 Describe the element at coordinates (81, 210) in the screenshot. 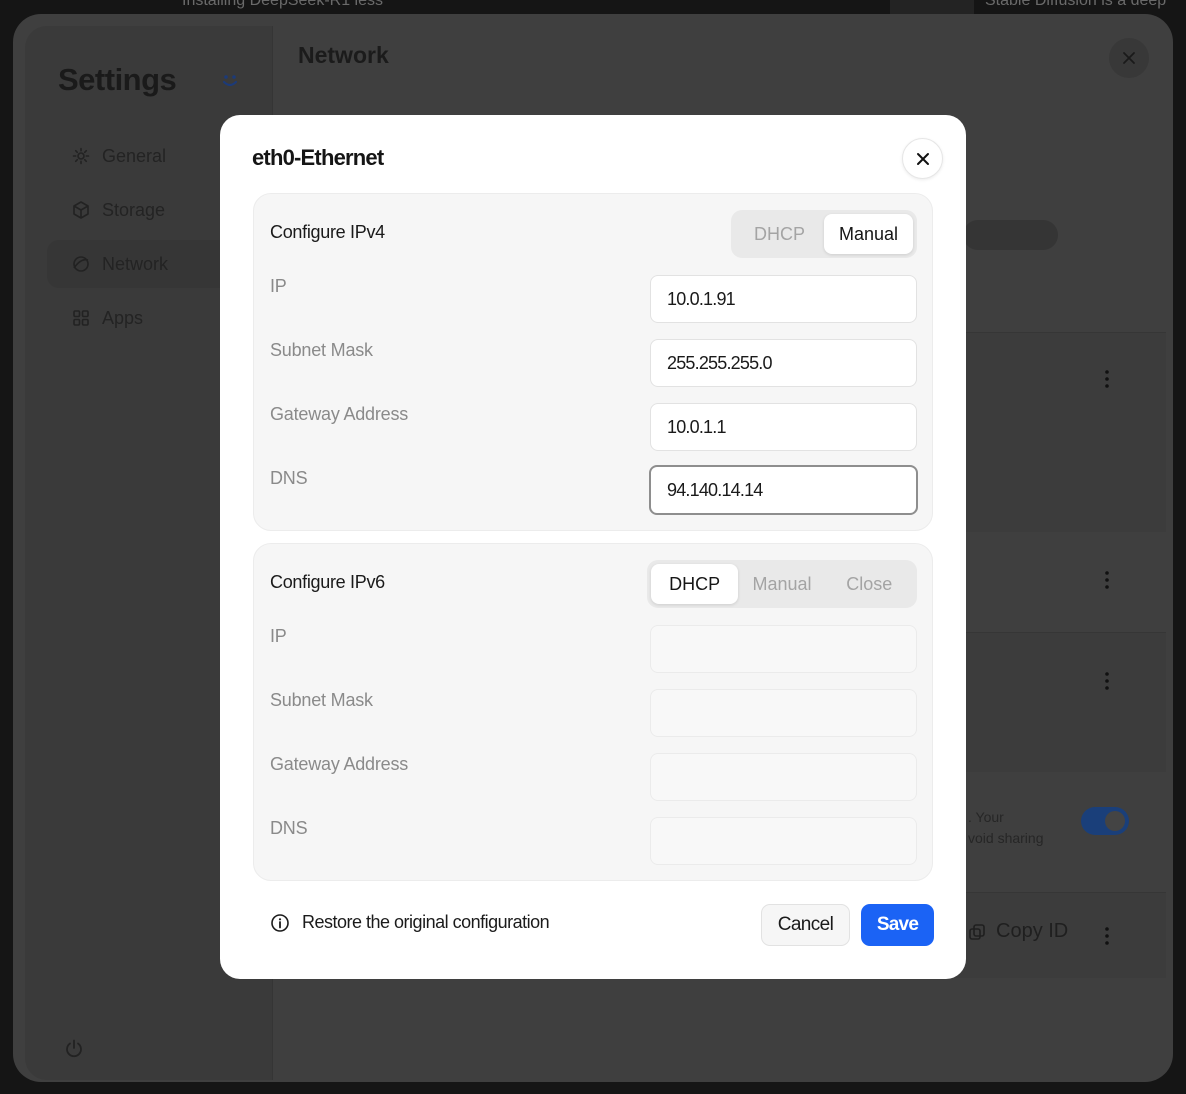

I see `cube-icon` at that location.